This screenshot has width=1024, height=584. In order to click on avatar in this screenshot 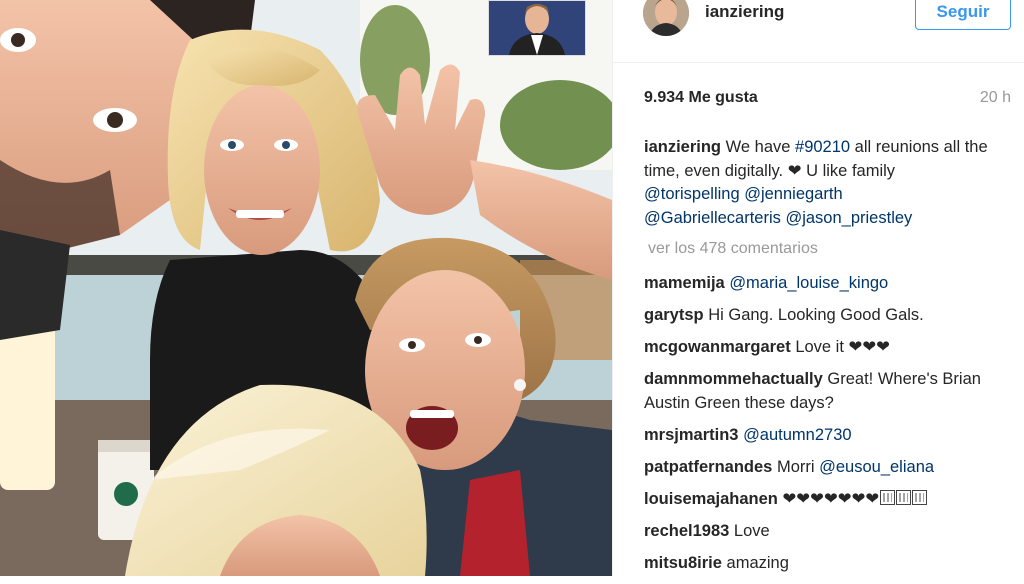, I will do `click(666, 18)`.